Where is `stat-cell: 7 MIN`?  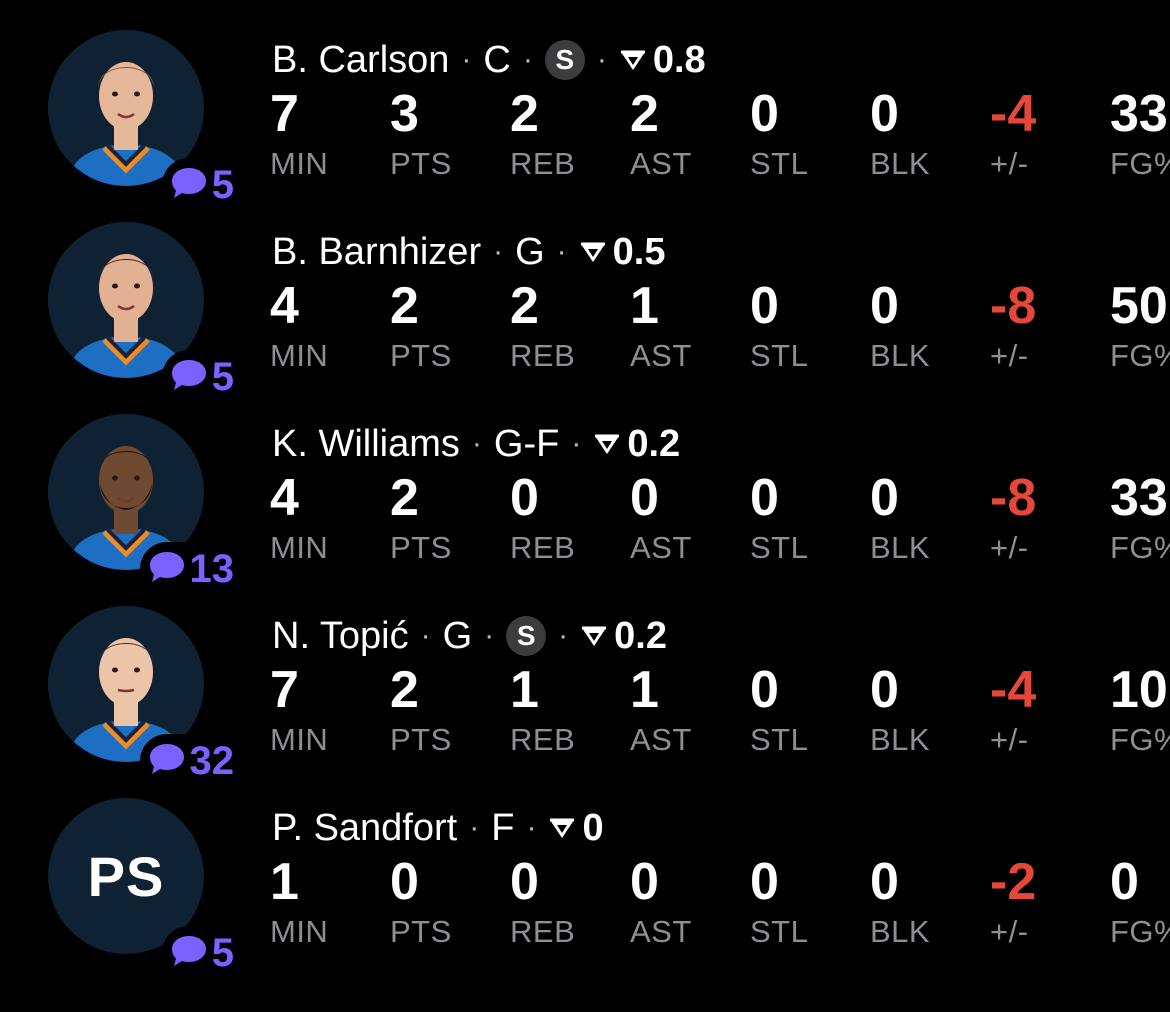 stat-cell: 7 MIN is located at coordinates (330, 708).